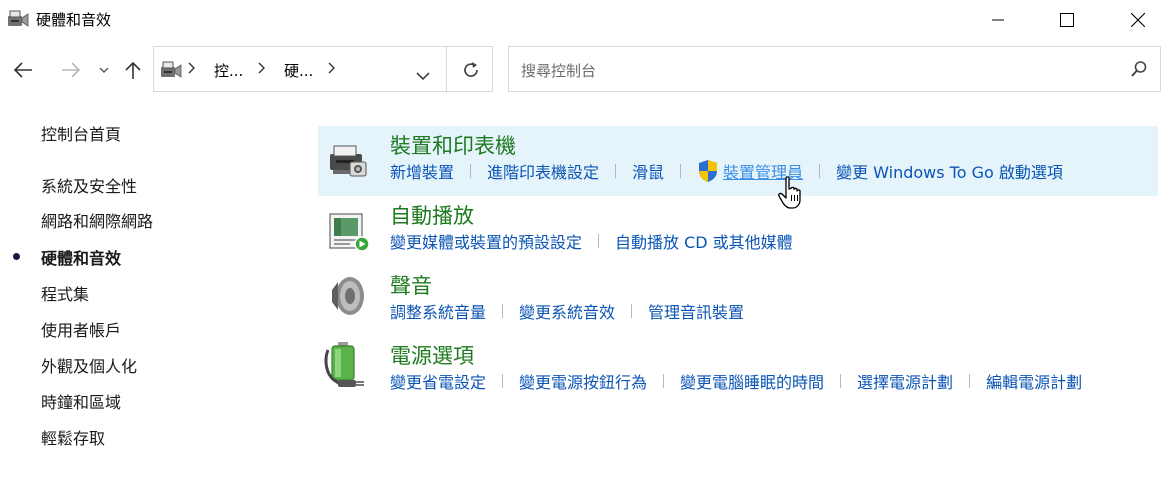 The image size is (1169, 481). What do you see at coordinates (65, 293) in the screenshot?
I see `sidebar-item-programs: 程式集` at bounding box center [65, 293].